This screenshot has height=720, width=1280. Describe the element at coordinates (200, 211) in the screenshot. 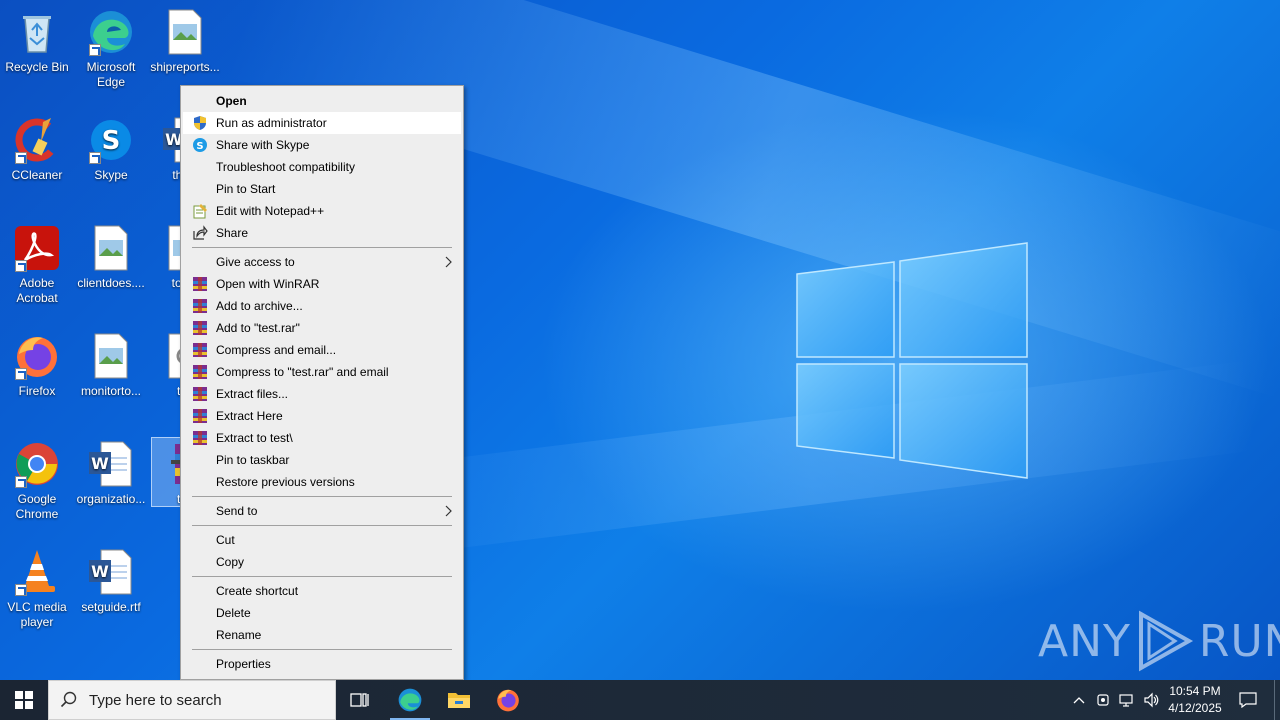

I see `notepadpp-icon` at that location.